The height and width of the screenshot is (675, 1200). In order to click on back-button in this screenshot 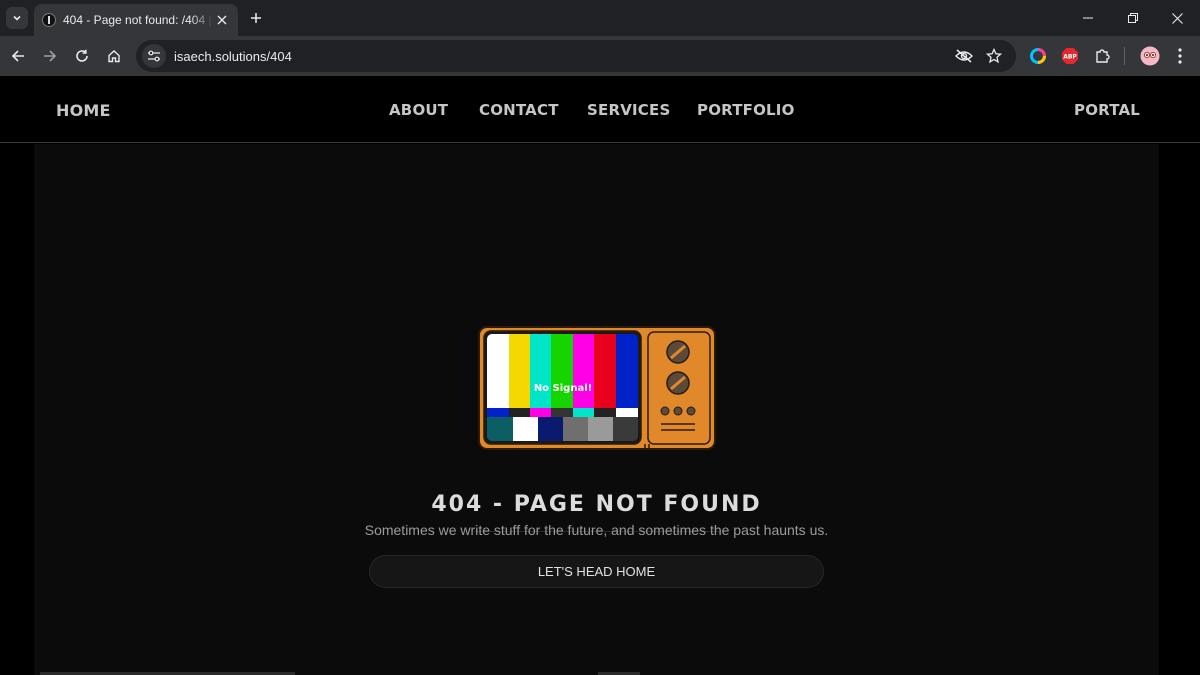, I will do `click(18, 56)`.